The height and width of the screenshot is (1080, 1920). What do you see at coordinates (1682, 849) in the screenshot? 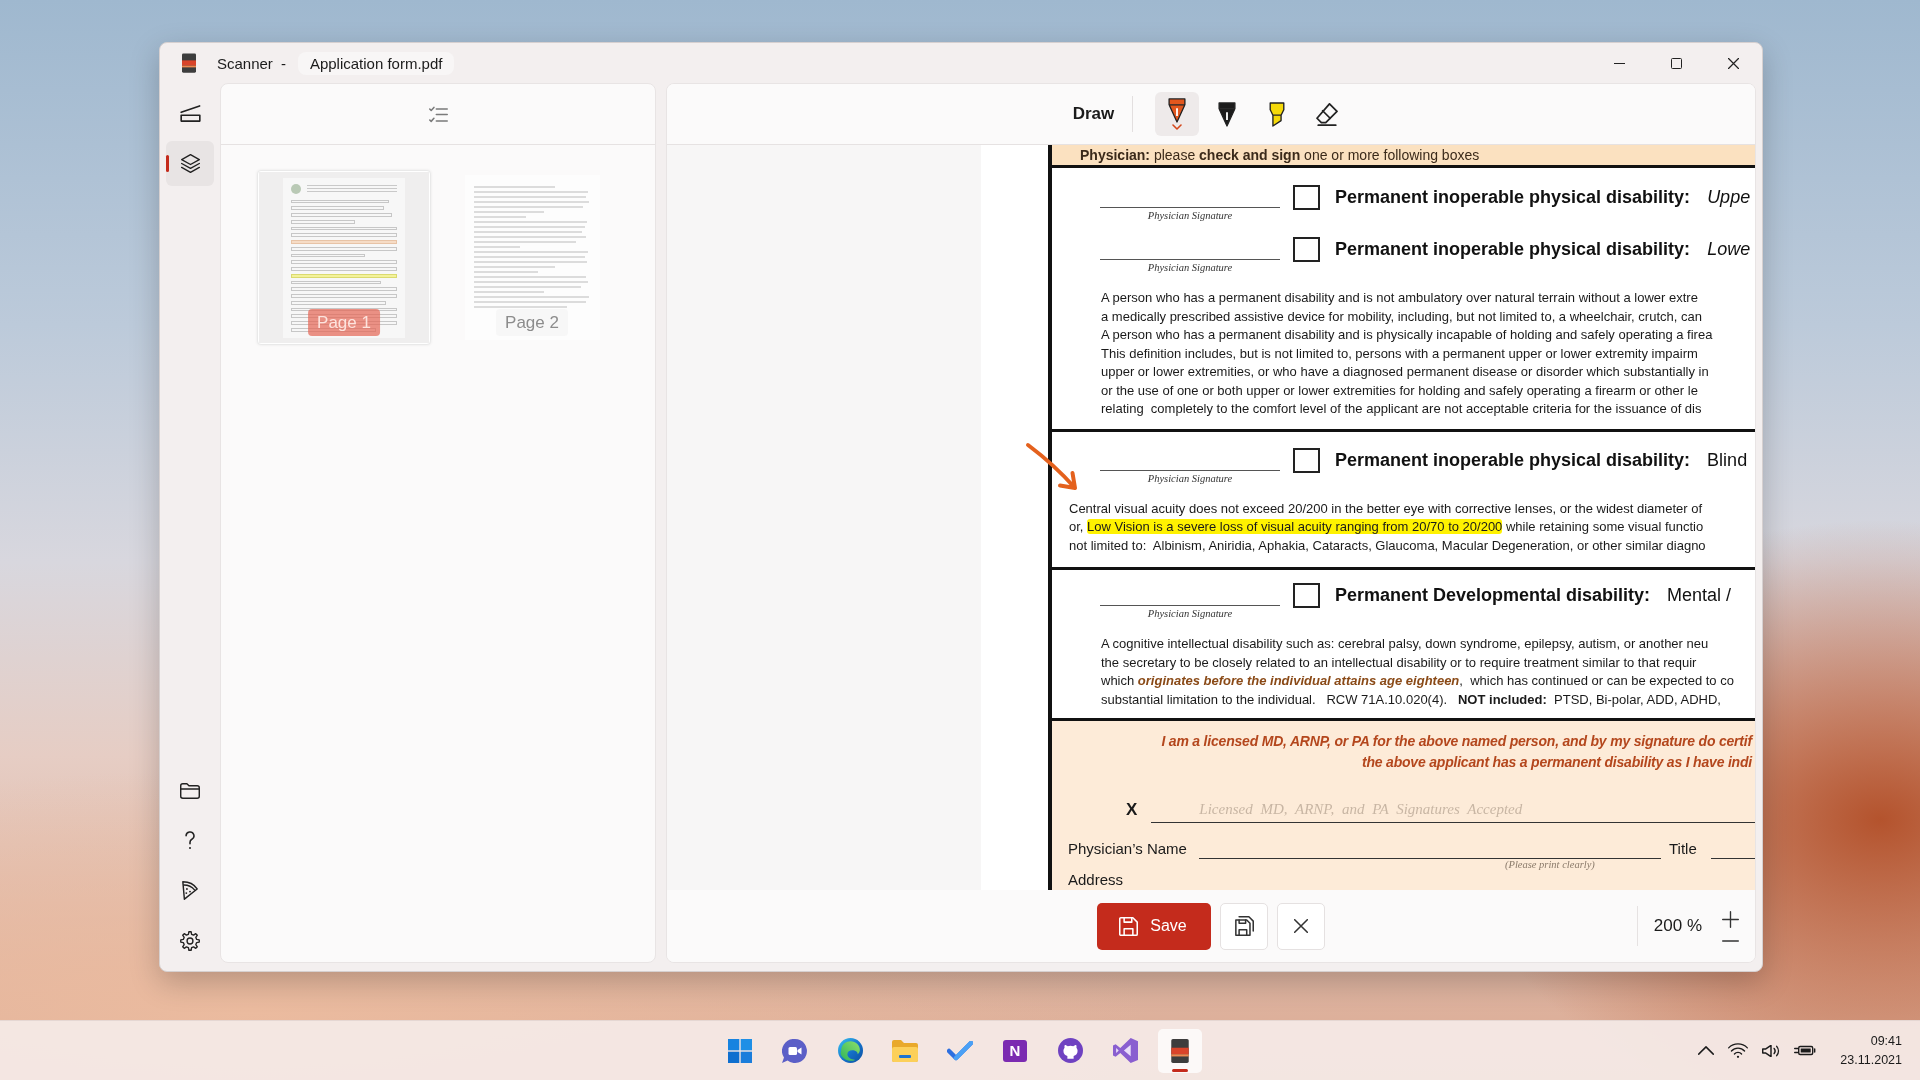
I see `title-label: Title` at bounding box center [1682, 849].